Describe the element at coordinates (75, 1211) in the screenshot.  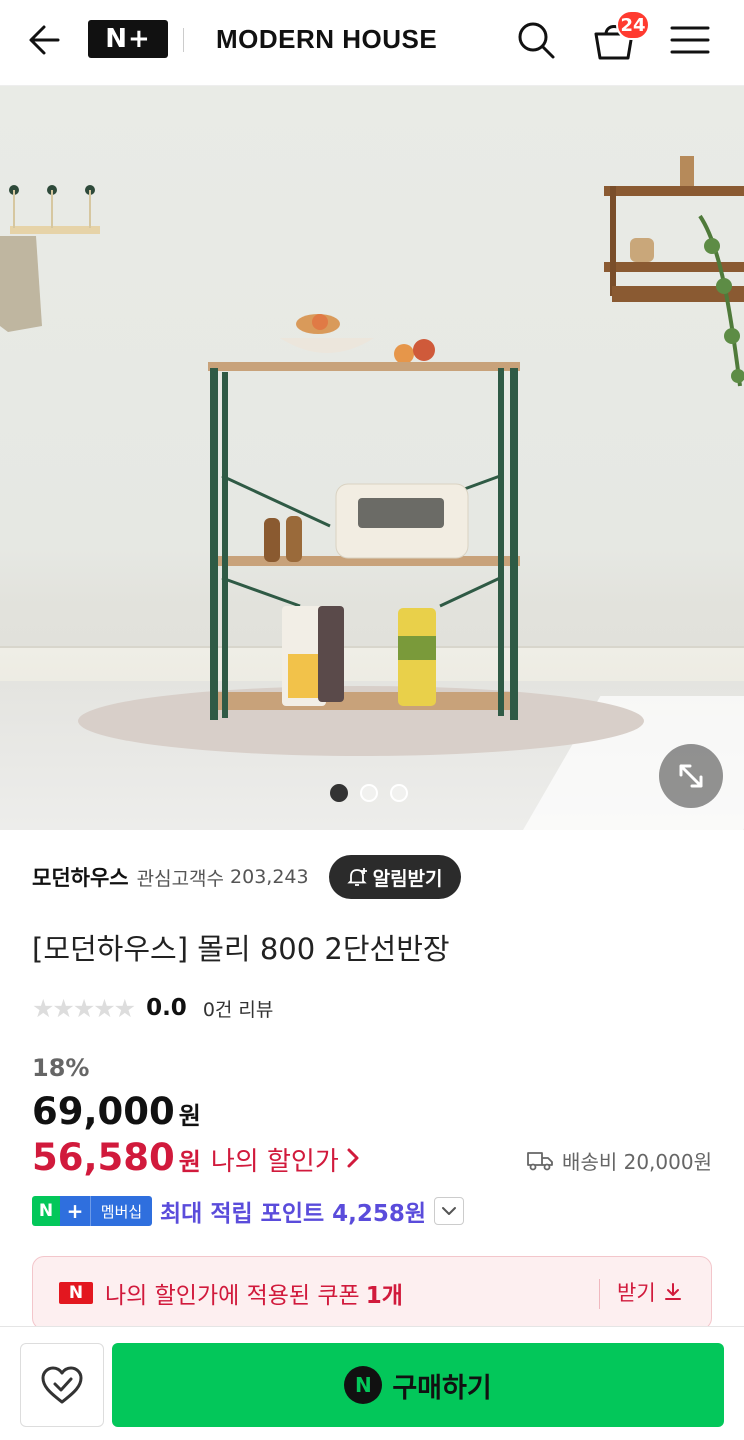
I see `plus-icon: +` at that location.